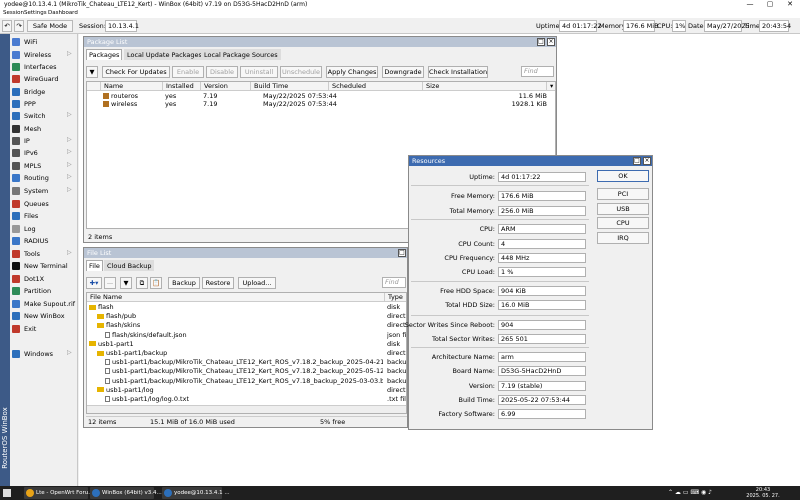 The height and width of the screenshot is (500, 800). Describe the element at coordinates (246, 353) in the screenshot. I see `table-row: usb1-part1/backup directory` at that location.